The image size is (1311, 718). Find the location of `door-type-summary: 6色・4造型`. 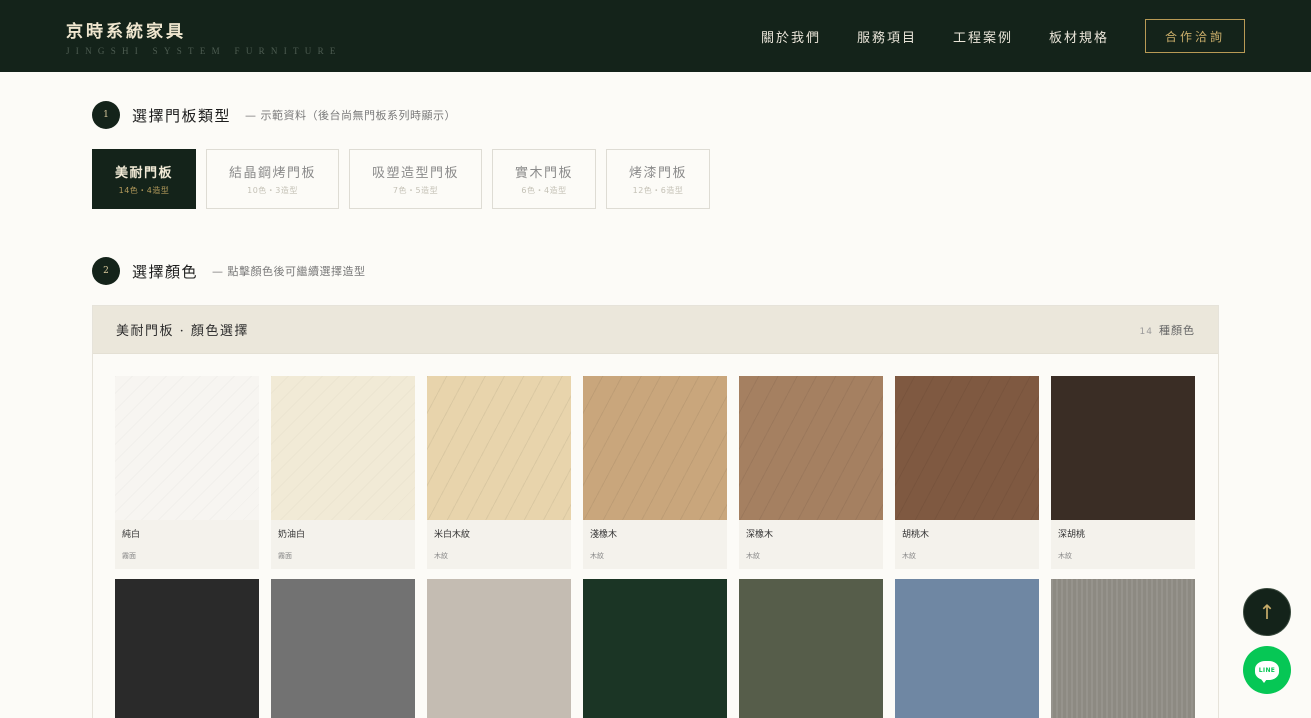

door-type-summary: 6色・4造型 is located at coordinates (544, 190).